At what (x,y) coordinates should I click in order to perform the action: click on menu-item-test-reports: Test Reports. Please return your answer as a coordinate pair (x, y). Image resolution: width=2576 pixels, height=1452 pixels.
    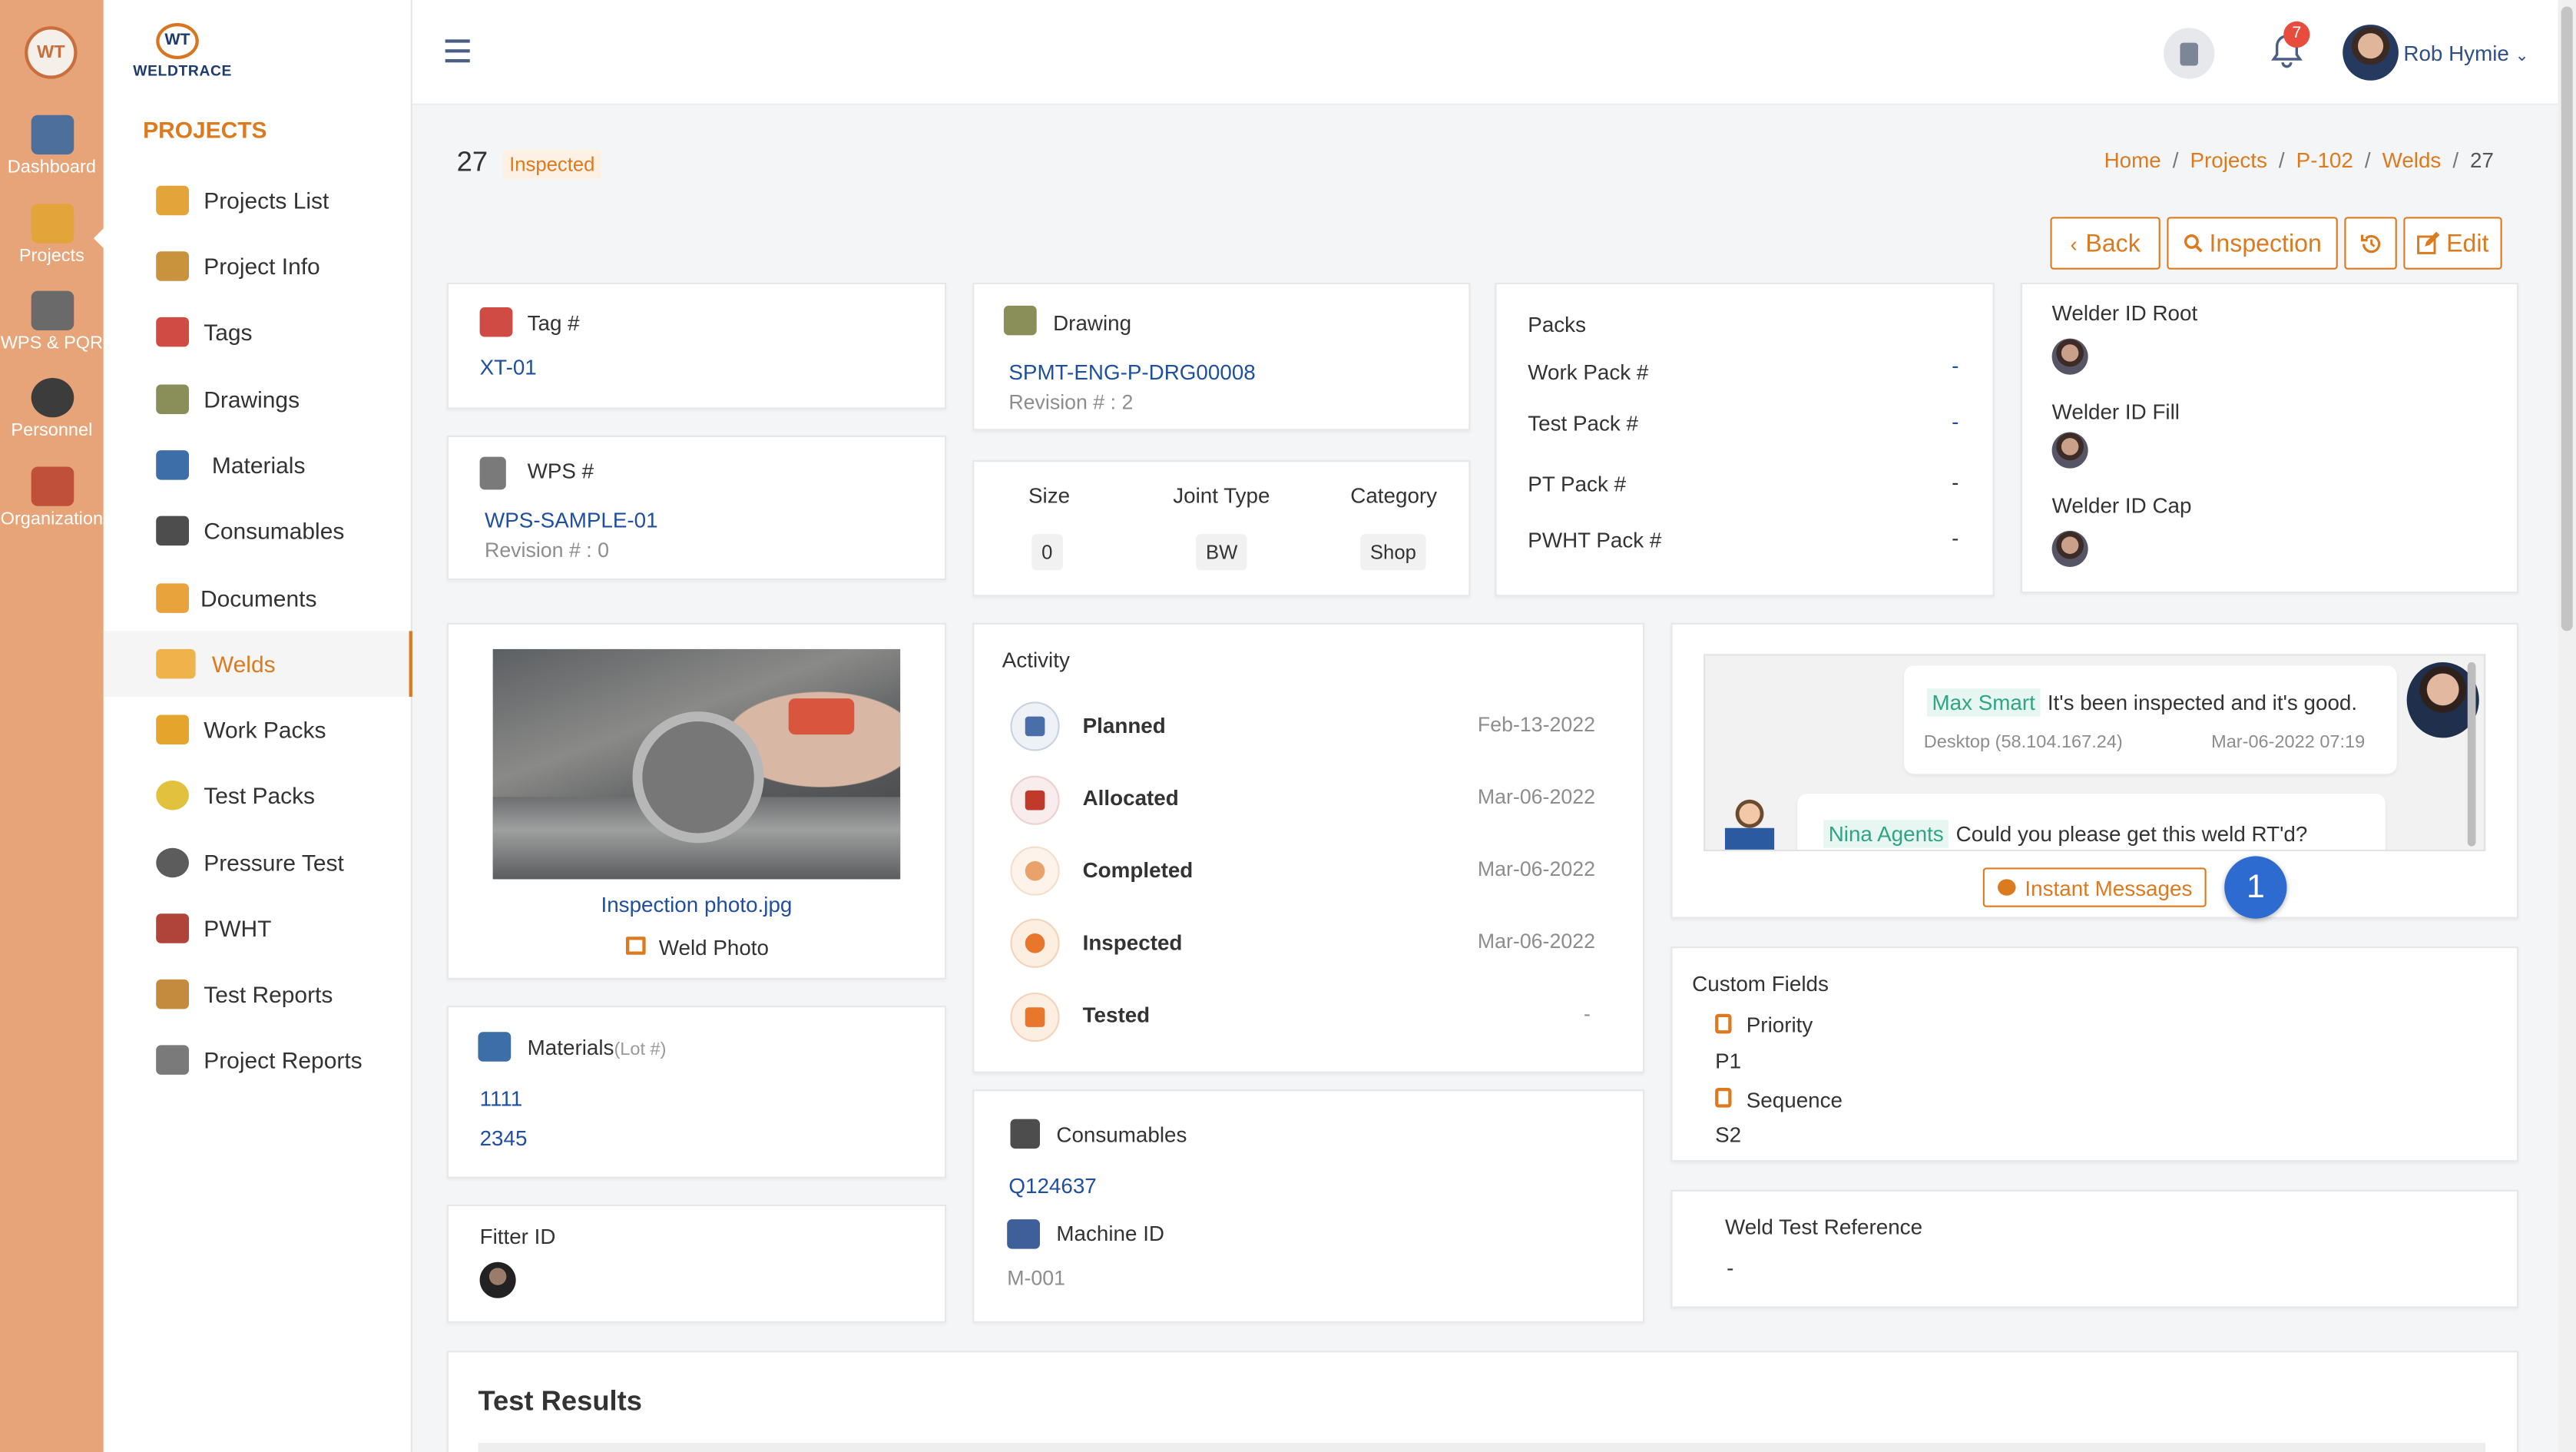
    Looking at the image, I should click on (258, 994).